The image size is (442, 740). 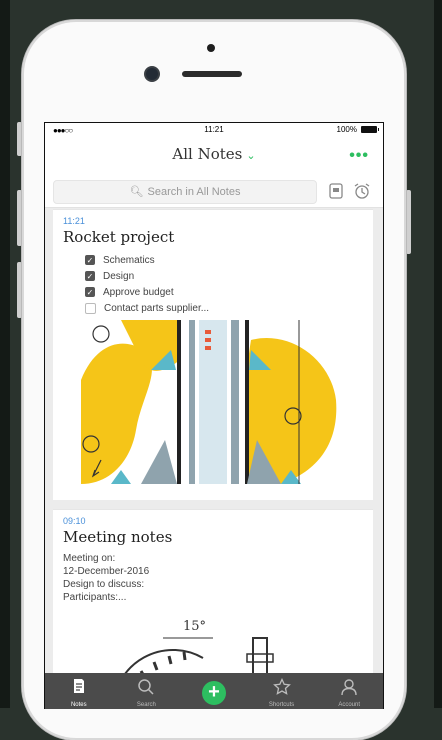 What do you see at coordinates (194, 626) in the screenshot?
I see `sketch-angle-label: 15°` at bounding box center [194, 626].